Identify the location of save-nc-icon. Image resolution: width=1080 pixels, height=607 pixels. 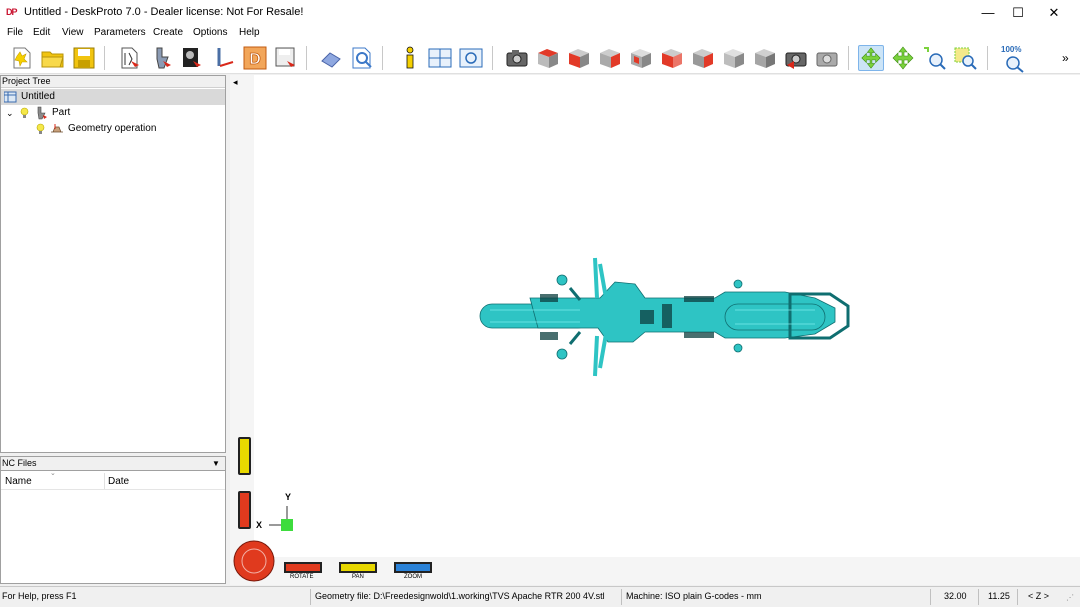
(286, 58).